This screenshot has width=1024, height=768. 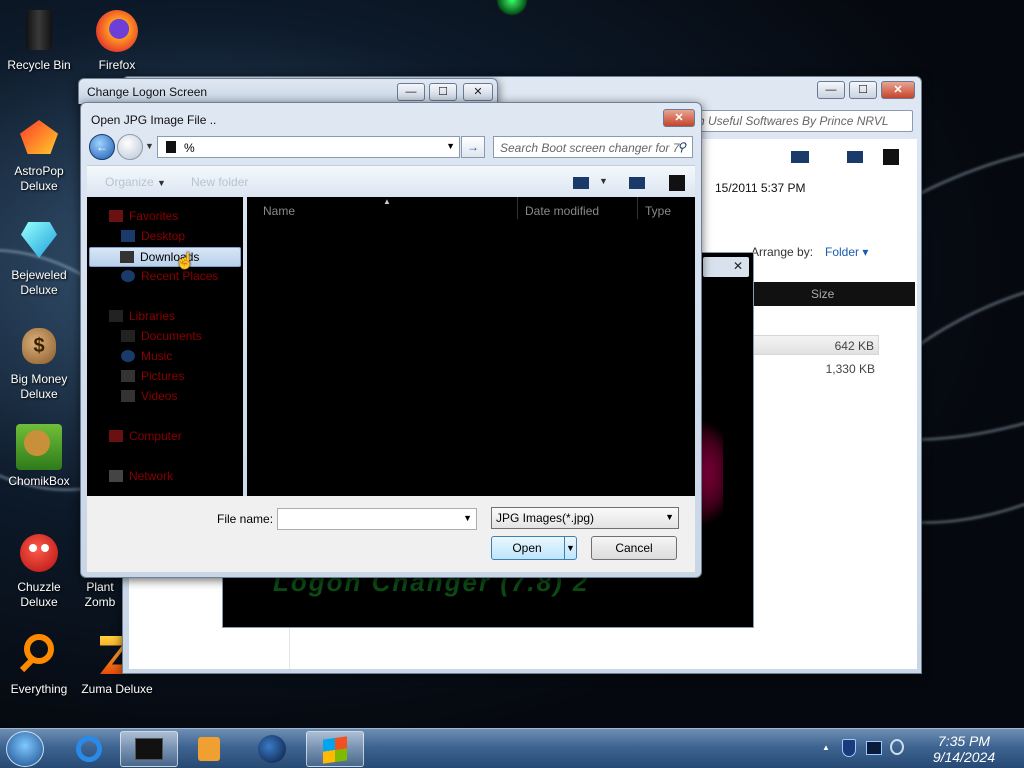 What do you see at coordinates (147, 92) in the screenshot?
I see `window-title: Change Logon Screen` at bounding box center [147, 92].